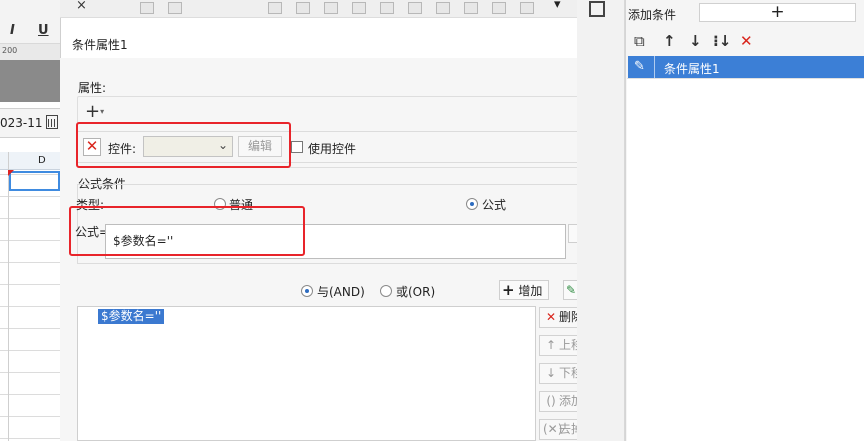  What do you see at coordinates (183, 145) in the screenshot?
I see `highlight-frame-control` at bounding box center [183, 145].